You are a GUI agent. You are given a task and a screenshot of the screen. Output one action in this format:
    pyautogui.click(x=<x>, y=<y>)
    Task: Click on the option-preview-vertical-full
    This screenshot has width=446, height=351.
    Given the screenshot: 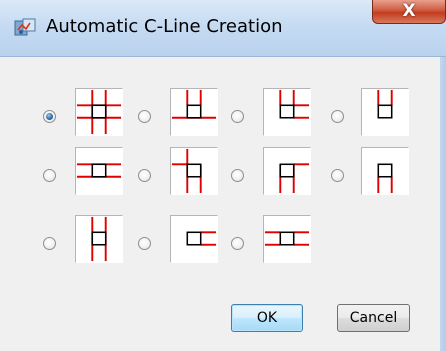 What is the action you would take?
    pyautogui.click(x=99, y=239)
    